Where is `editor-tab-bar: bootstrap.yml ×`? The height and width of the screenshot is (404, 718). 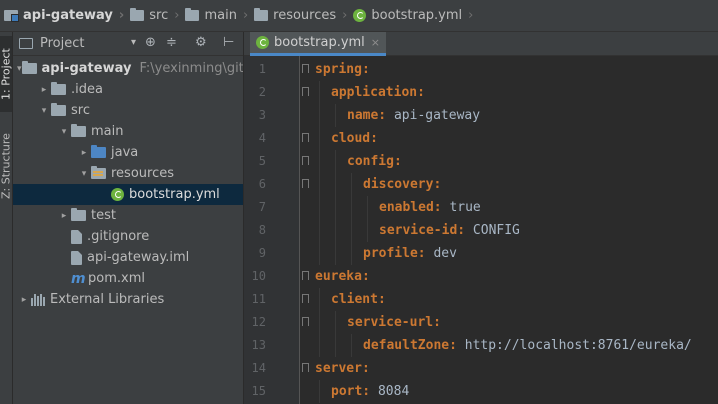
editor-tab-bar: bootstrap.yml × is located at coordinates (481, 44).